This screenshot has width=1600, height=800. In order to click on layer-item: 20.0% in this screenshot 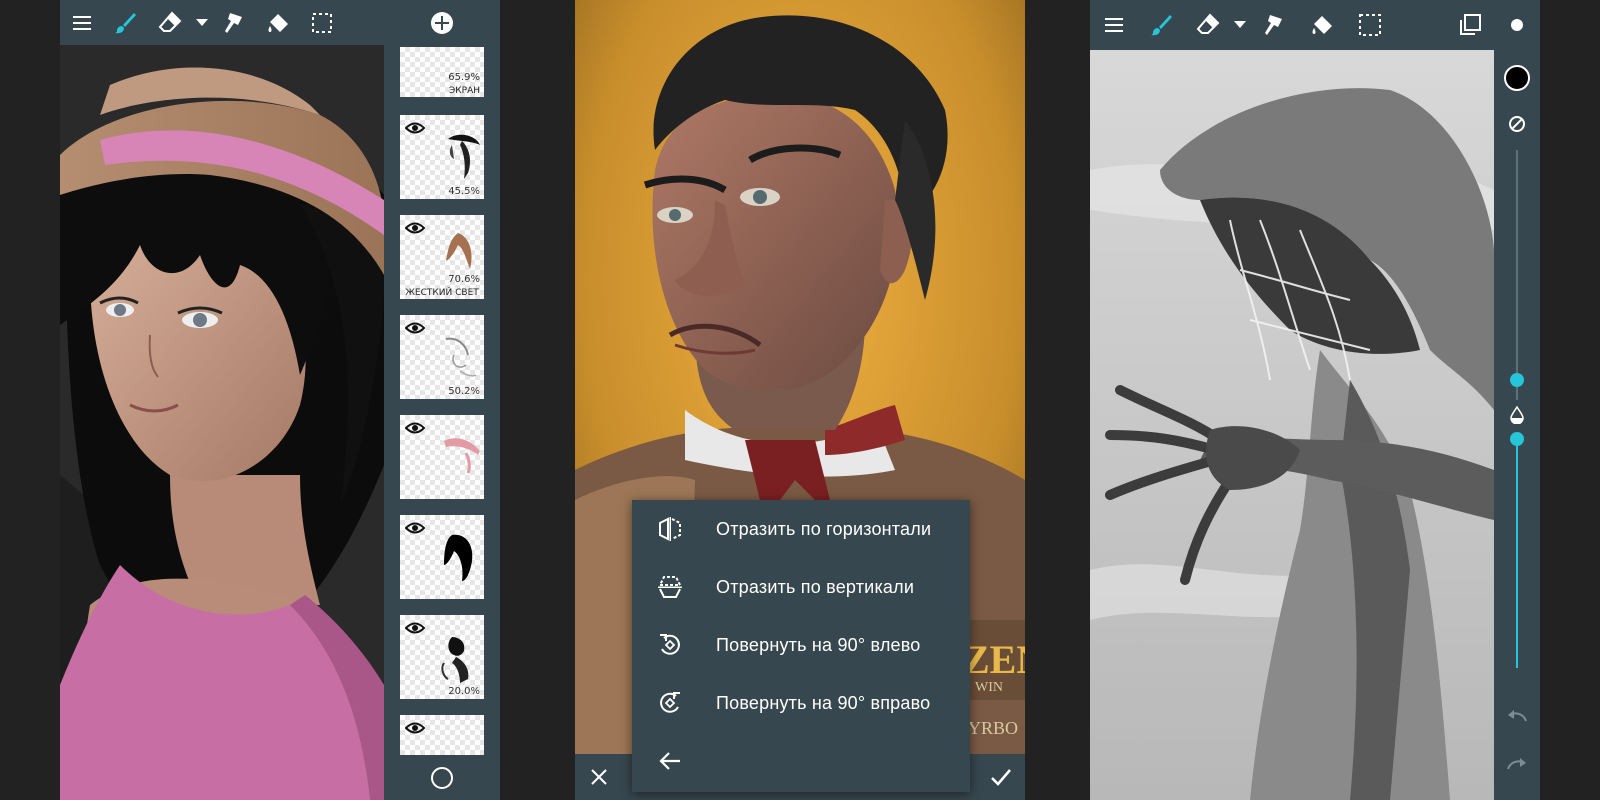, I will do `click(442, 657)`.